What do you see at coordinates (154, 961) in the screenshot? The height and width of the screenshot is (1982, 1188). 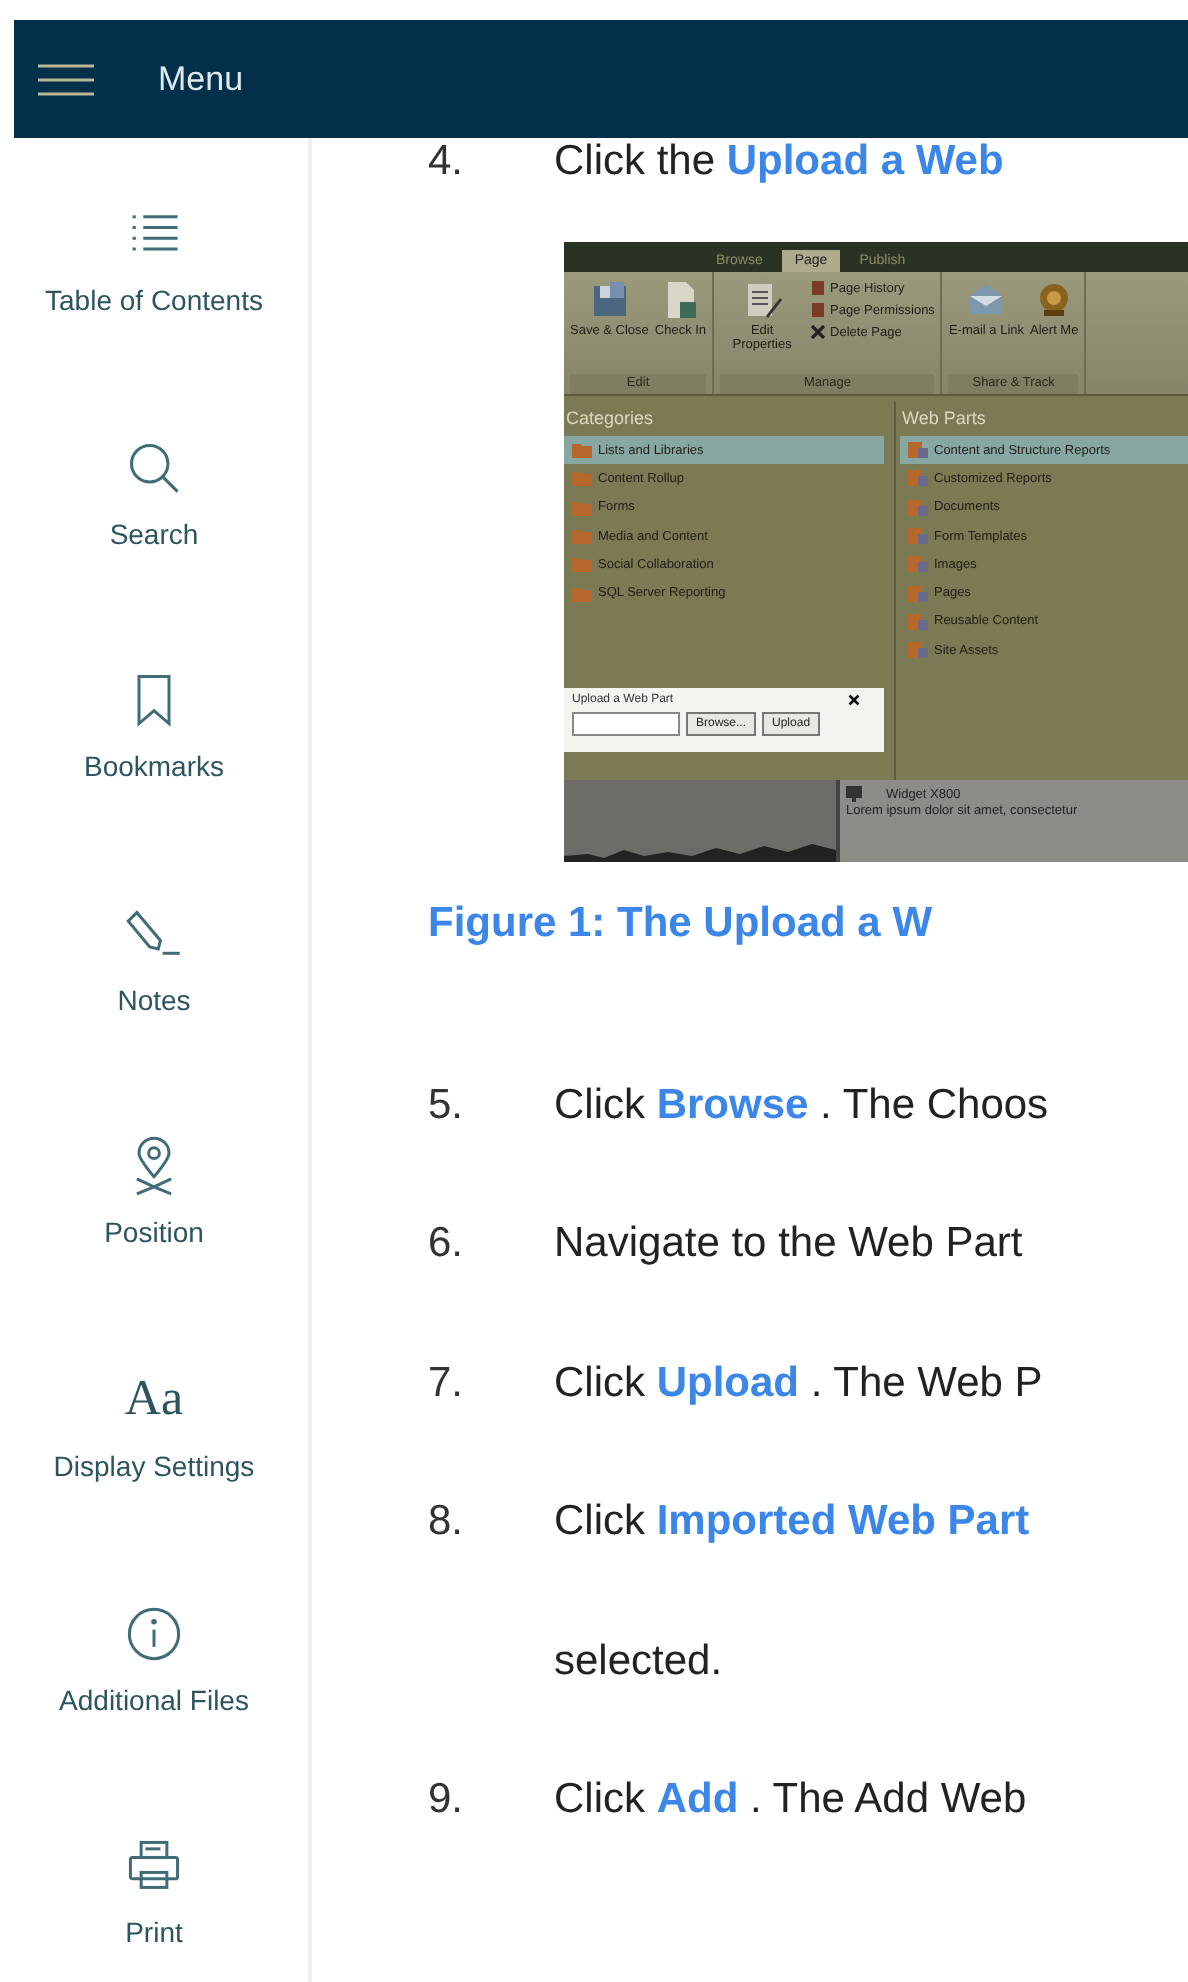 I see `sidebar-item: Notes` at bounding box center [154, 961].